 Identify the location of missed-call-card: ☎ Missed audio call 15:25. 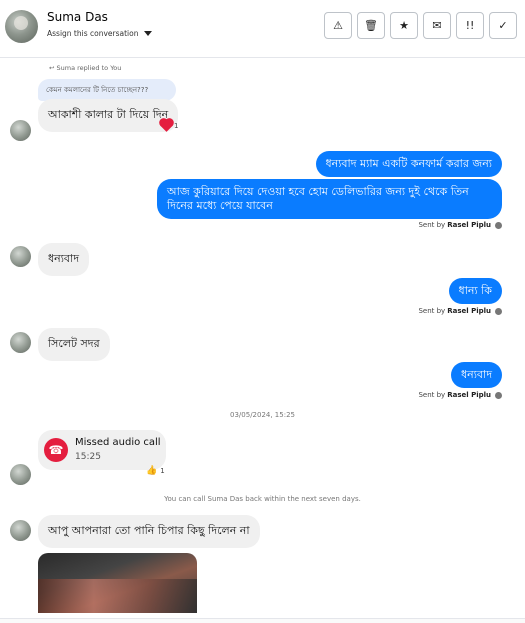
(102, 450).